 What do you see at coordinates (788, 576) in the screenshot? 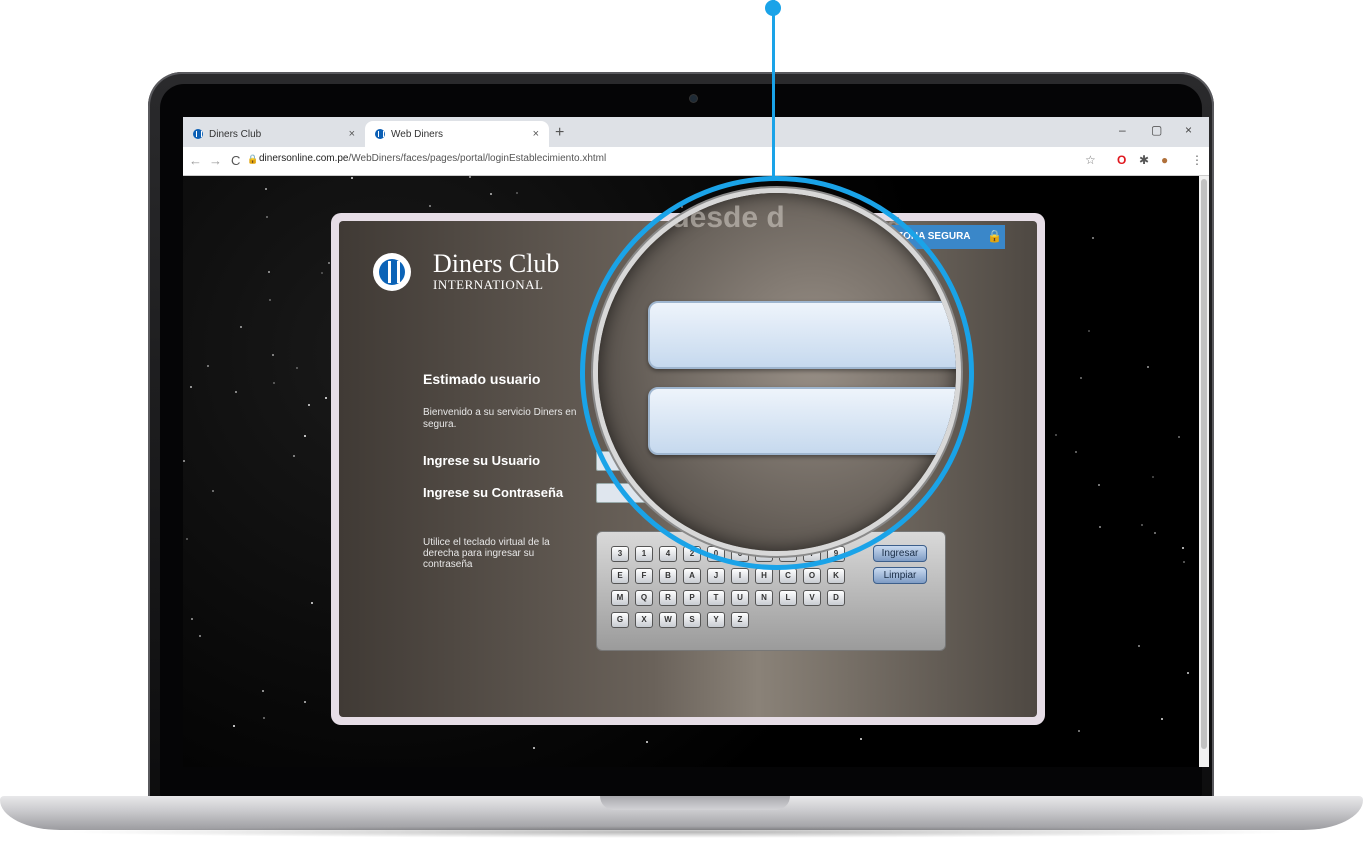
I see `key: C` at bounding box center [788, 576].